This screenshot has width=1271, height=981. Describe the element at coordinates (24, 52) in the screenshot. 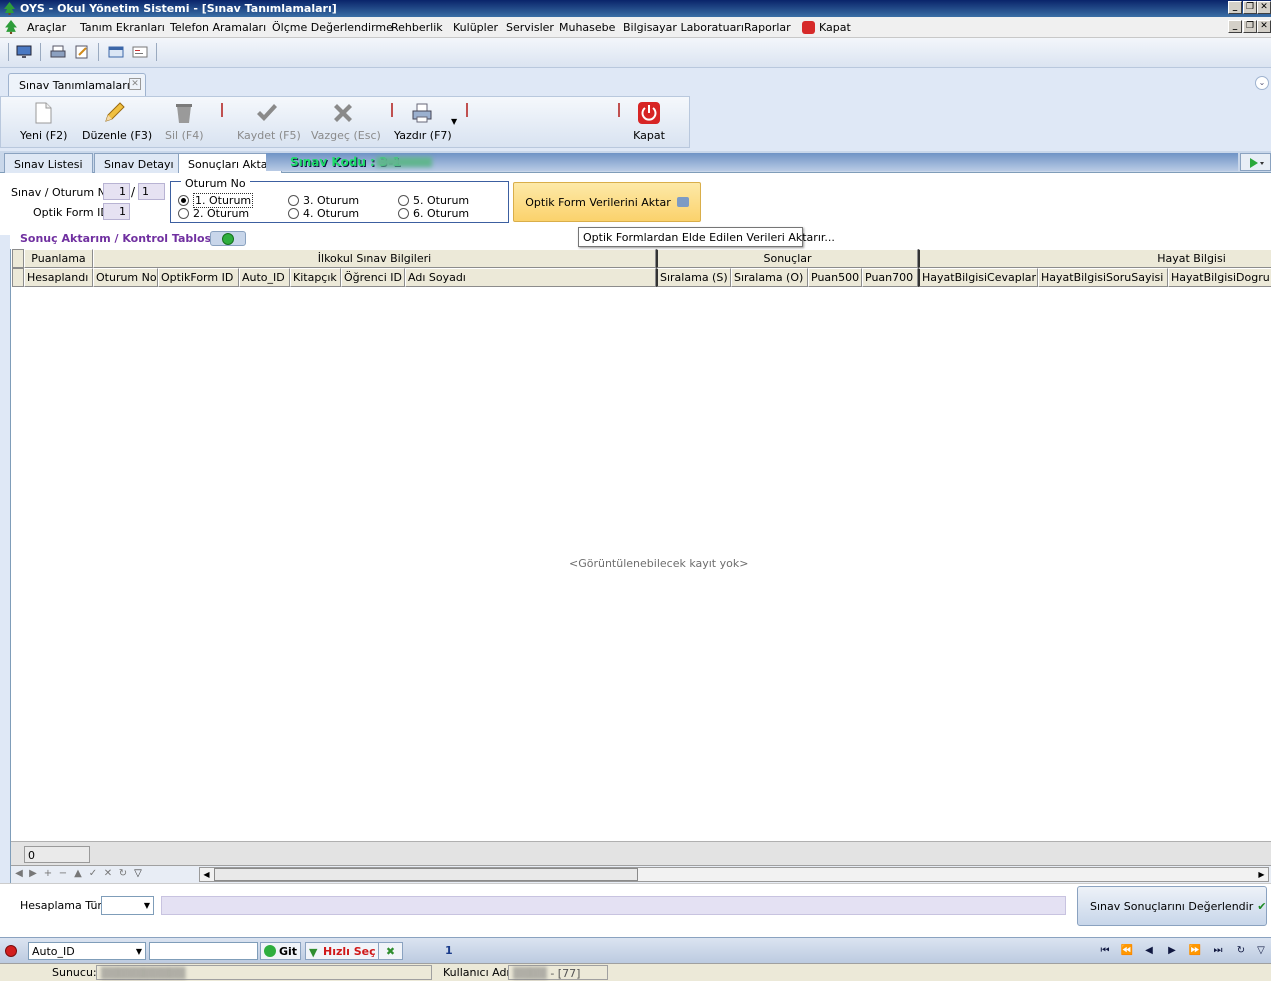

I see `monitor-icon` at that location.